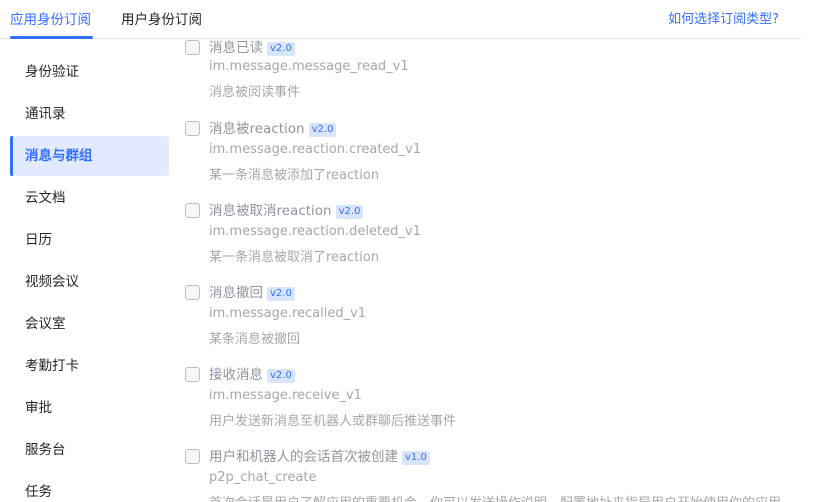 This screenshot has width=815, height=502. Describe the element at coordinates (263, 477) in the screenshot. I see `event-key: p2p_chat_create` at that location.